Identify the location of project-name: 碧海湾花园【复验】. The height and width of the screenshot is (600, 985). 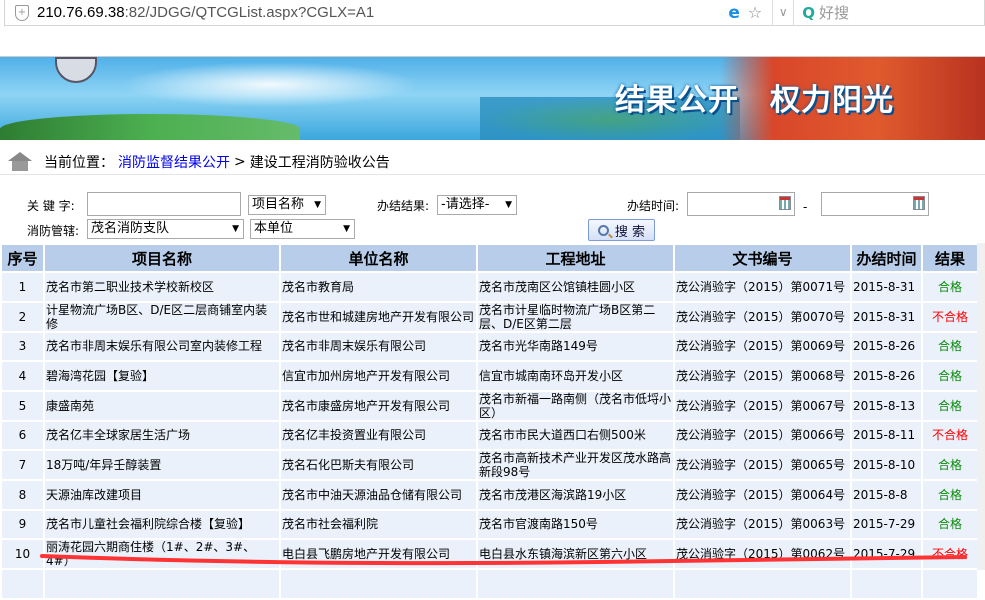
(162, 376).